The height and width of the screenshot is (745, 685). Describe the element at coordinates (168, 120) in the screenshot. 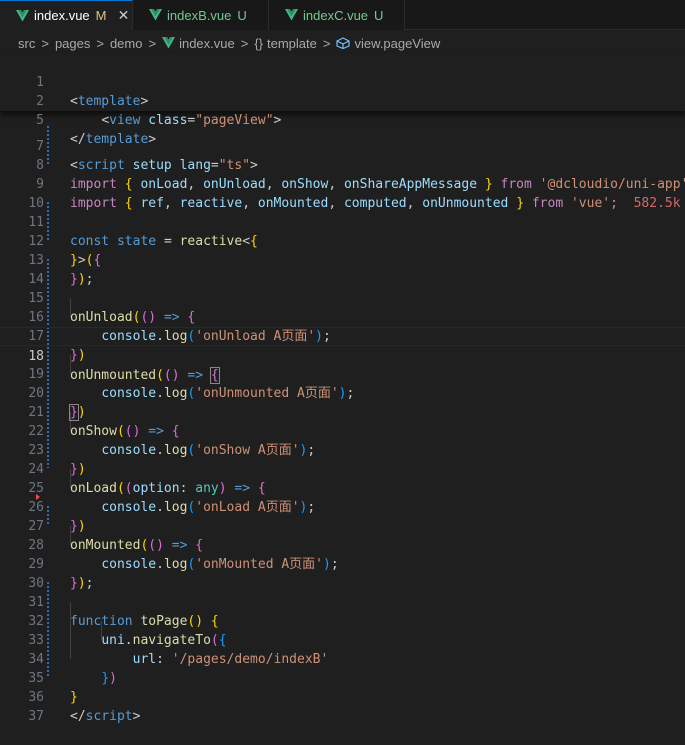

I see `code-token: class` at that location.